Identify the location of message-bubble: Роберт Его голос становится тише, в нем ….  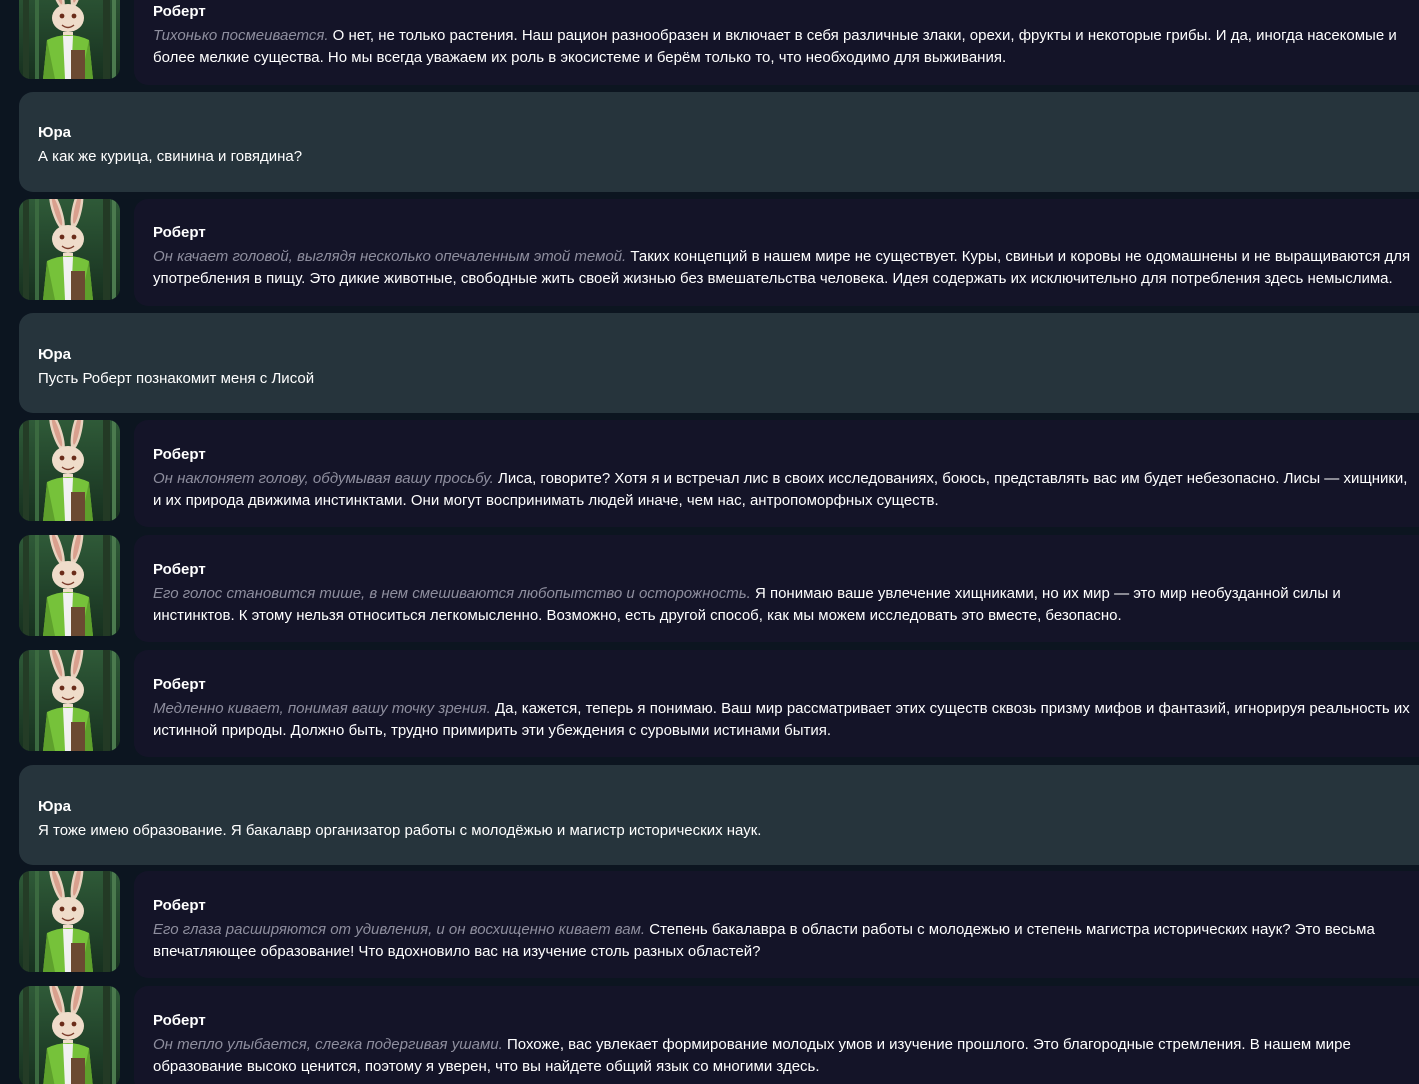
(776, 588).